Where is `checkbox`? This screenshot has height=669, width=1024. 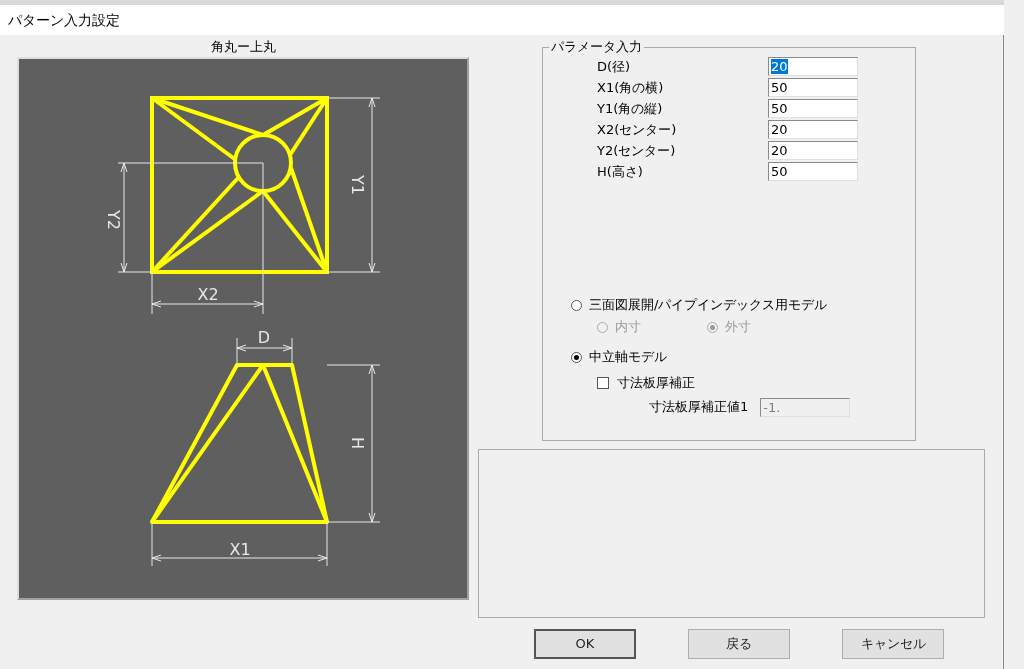
checkbox is located at coordinates (603, 383).